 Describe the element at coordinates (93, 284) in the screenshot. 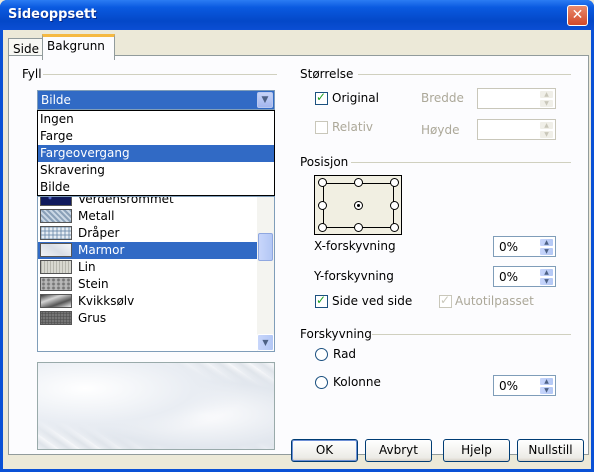

I see `bitmap-label: Stein` at that location.